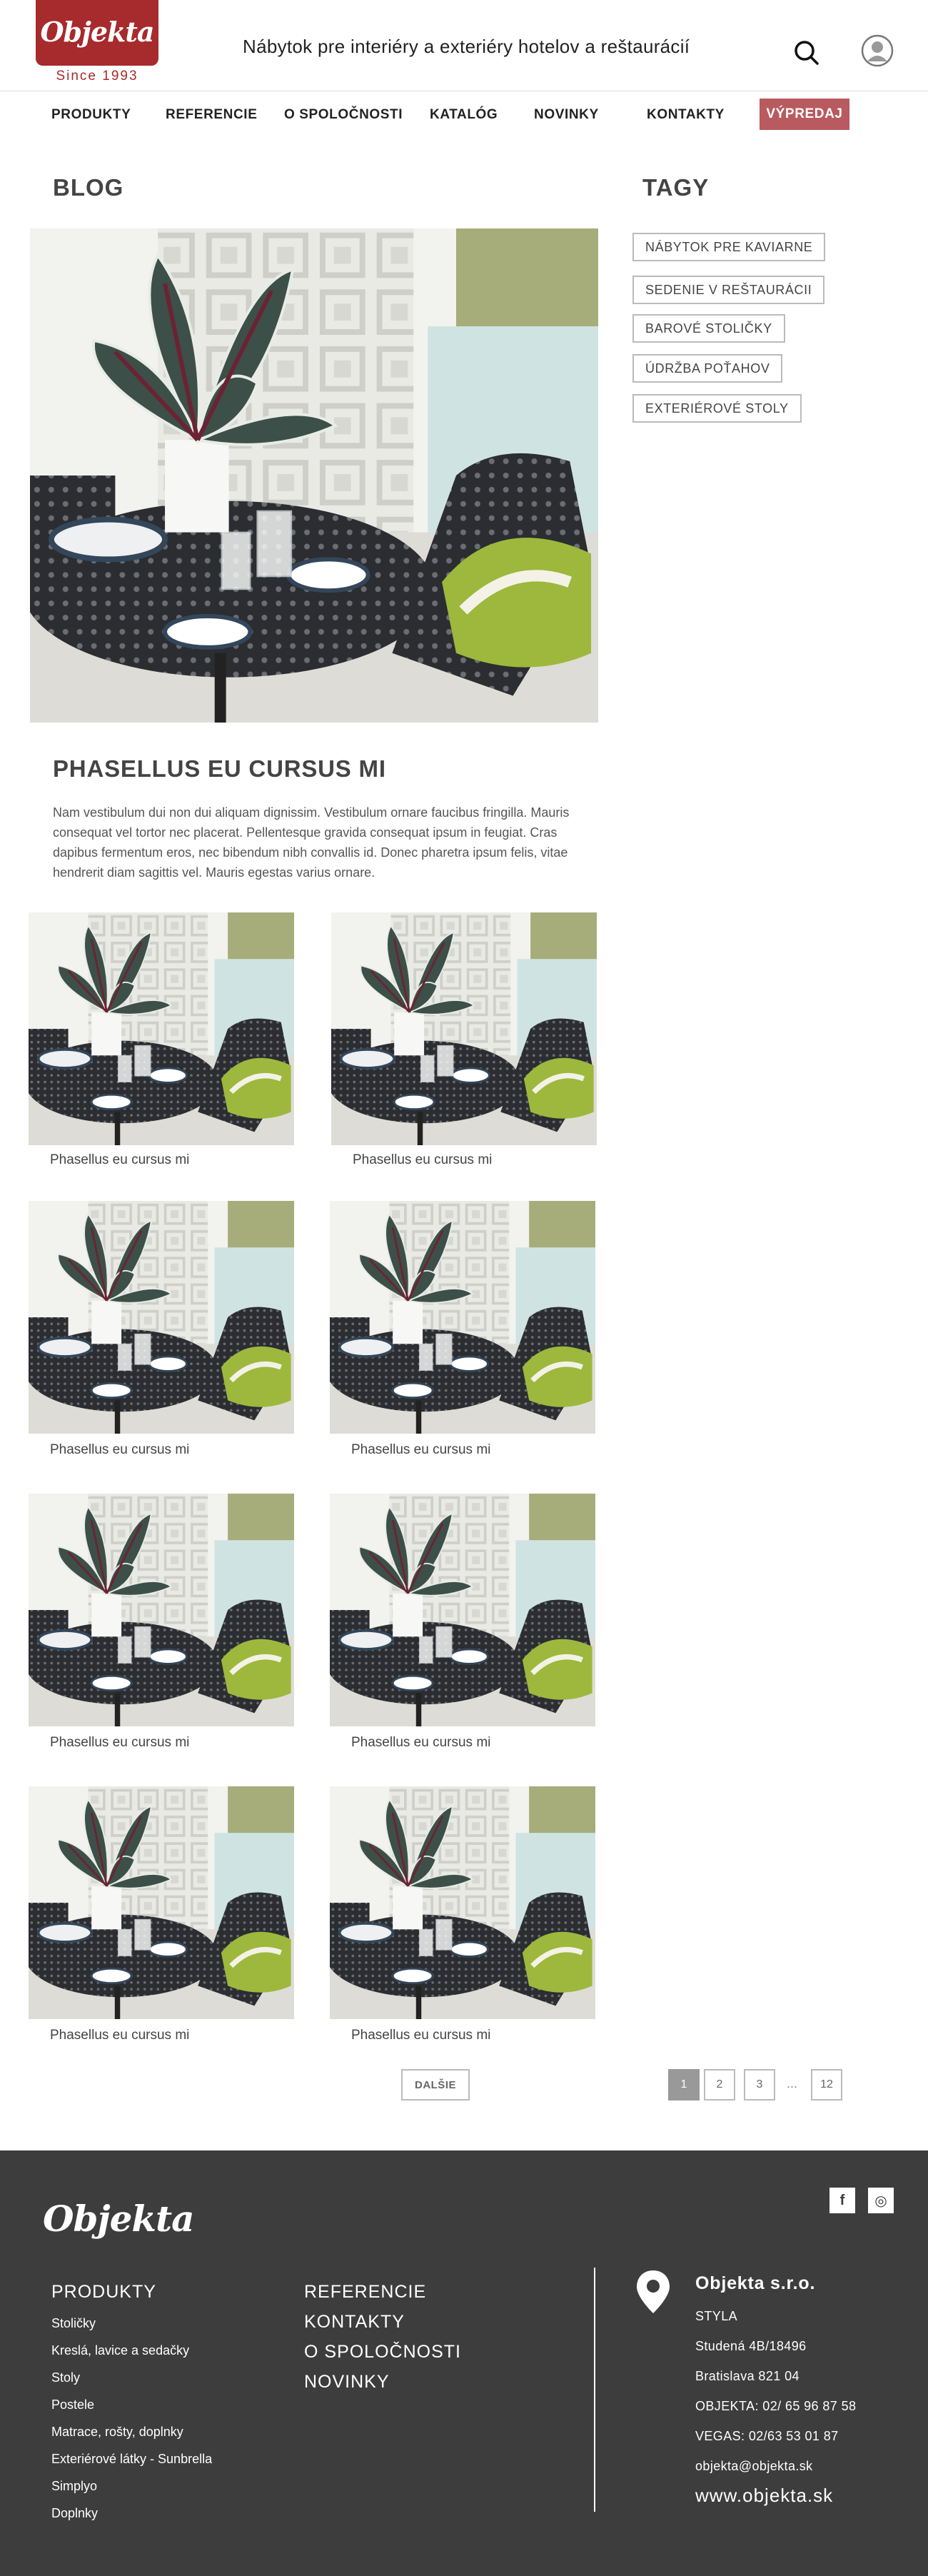 This screenshot has height=2576, width=928. Describe the element at coordinates (881, 2200) in the screenshot. I see `instagram-icon: ◎` at that location.